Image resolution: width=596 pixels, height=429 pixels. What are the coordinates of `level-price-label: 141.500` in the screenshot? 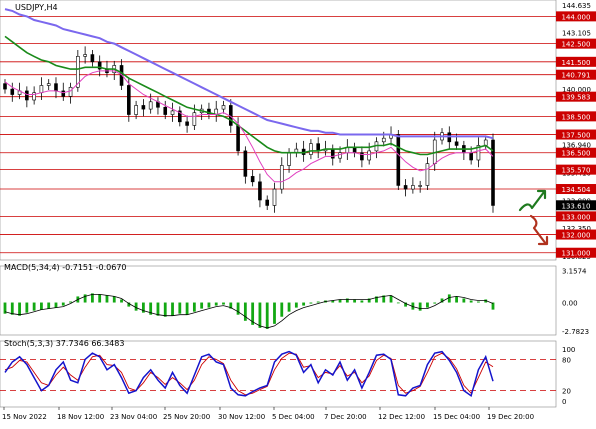 It's located at (576, 63).